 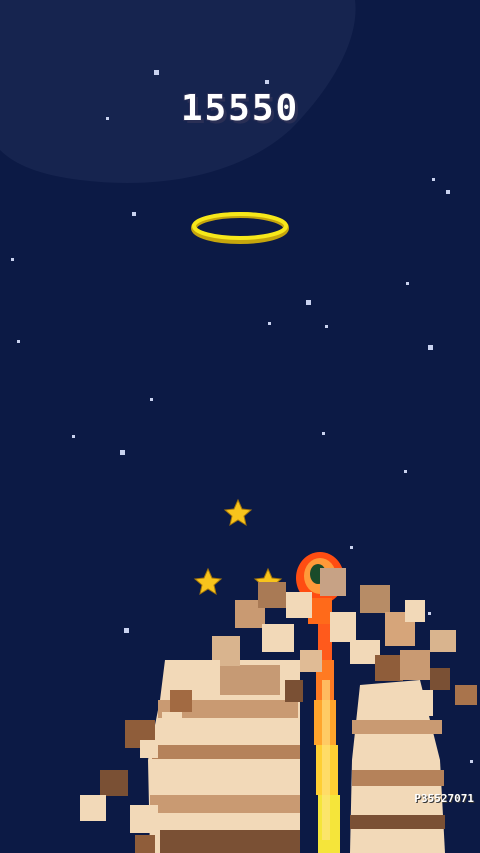 I want to click on gold-ring-icon, so click(x=240, y=228).